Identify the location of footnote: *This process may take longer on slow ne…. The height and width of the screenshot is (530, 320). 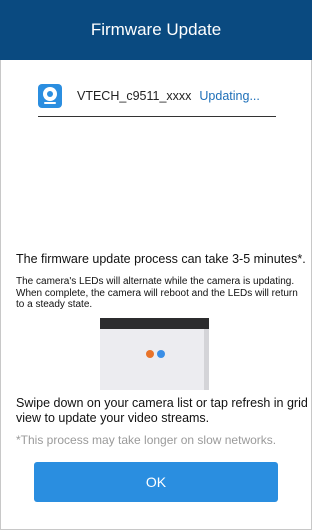
(146, 440).